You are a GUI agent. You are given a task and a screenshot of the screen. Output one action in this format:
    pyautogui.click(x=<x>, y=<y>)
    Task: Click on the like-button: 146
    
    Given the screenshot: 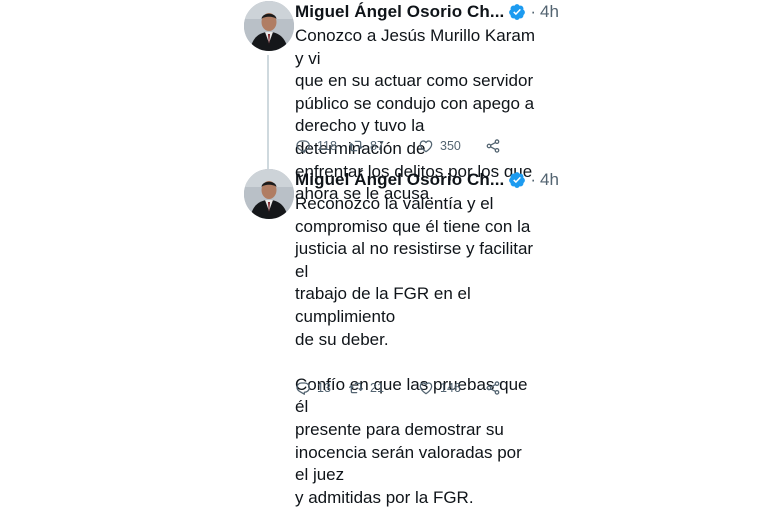 What is the action you would take?
    pyautogui.click(x=451, y=388)
    